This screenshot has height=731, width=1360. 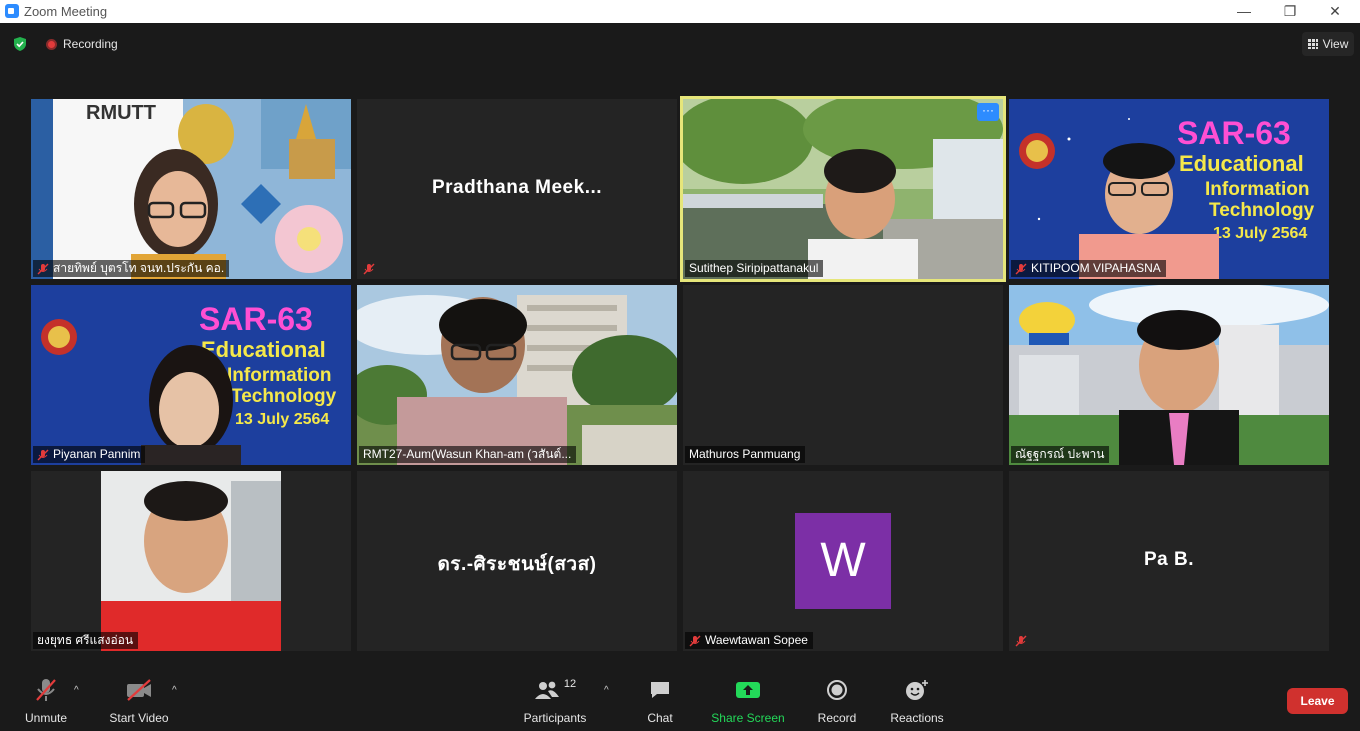 I want to click on participant-namebar: Piyanan Pannim, so click(x=89, y=454).